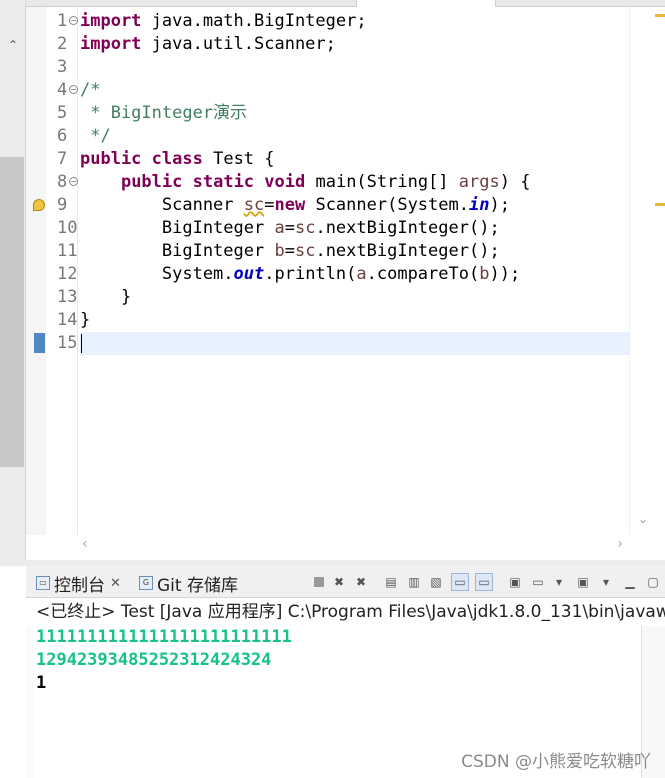 The image size is (665, 778). What do you see at coordinates (354, 343) in the screenshot?
I see `current-line-highlight` at bounding box center [354, 343].